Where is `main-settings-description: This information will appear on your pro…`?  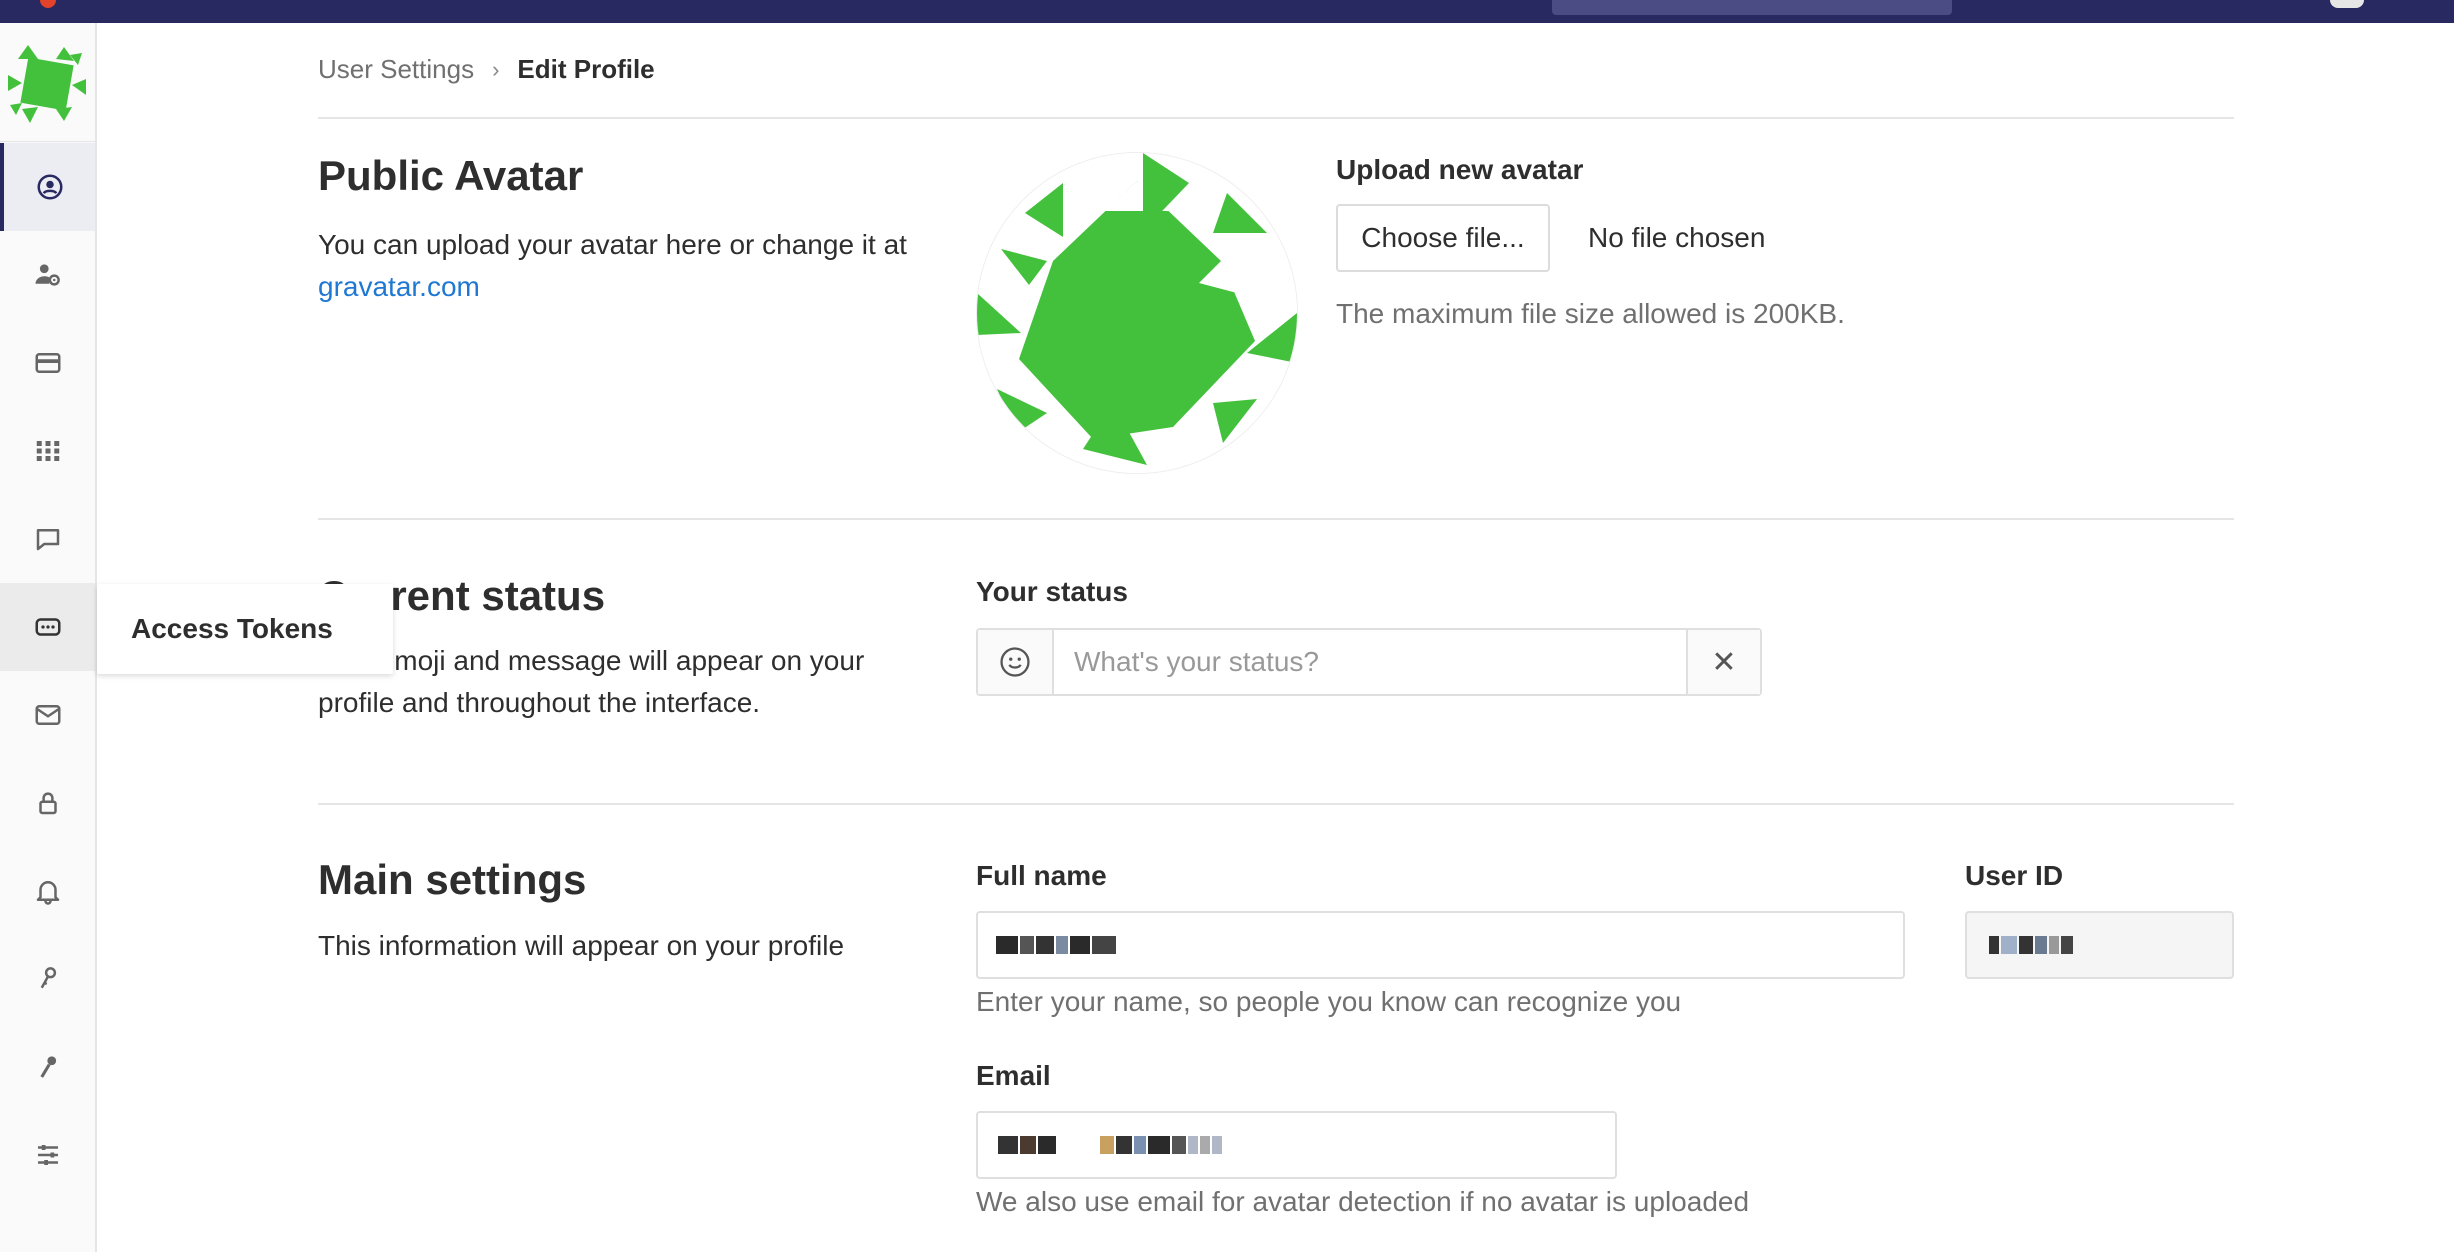
main-settings-description: This information will appear on your pro… is located at coordinates (581, 945).